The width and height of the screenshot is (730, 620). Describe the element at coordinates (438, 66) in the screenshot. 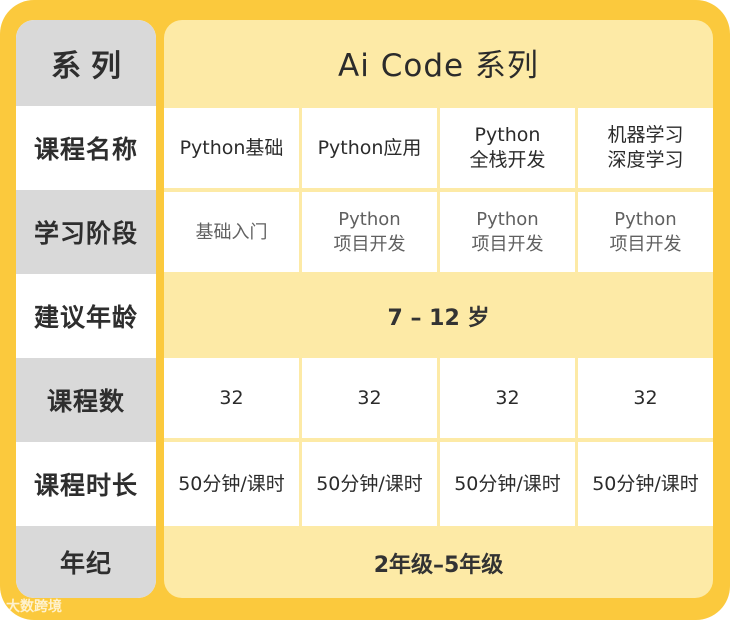

I see `series-title: Ai Code 系列` at that location.